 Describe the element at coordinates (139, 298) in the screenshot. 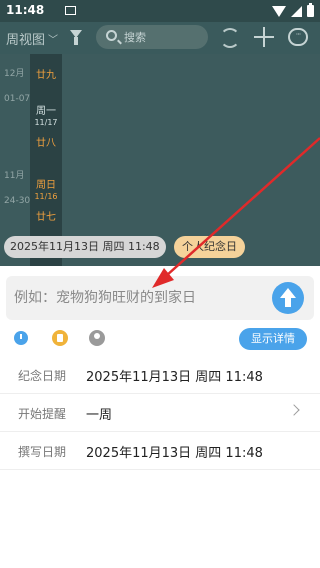

I see `title-input` at that location.